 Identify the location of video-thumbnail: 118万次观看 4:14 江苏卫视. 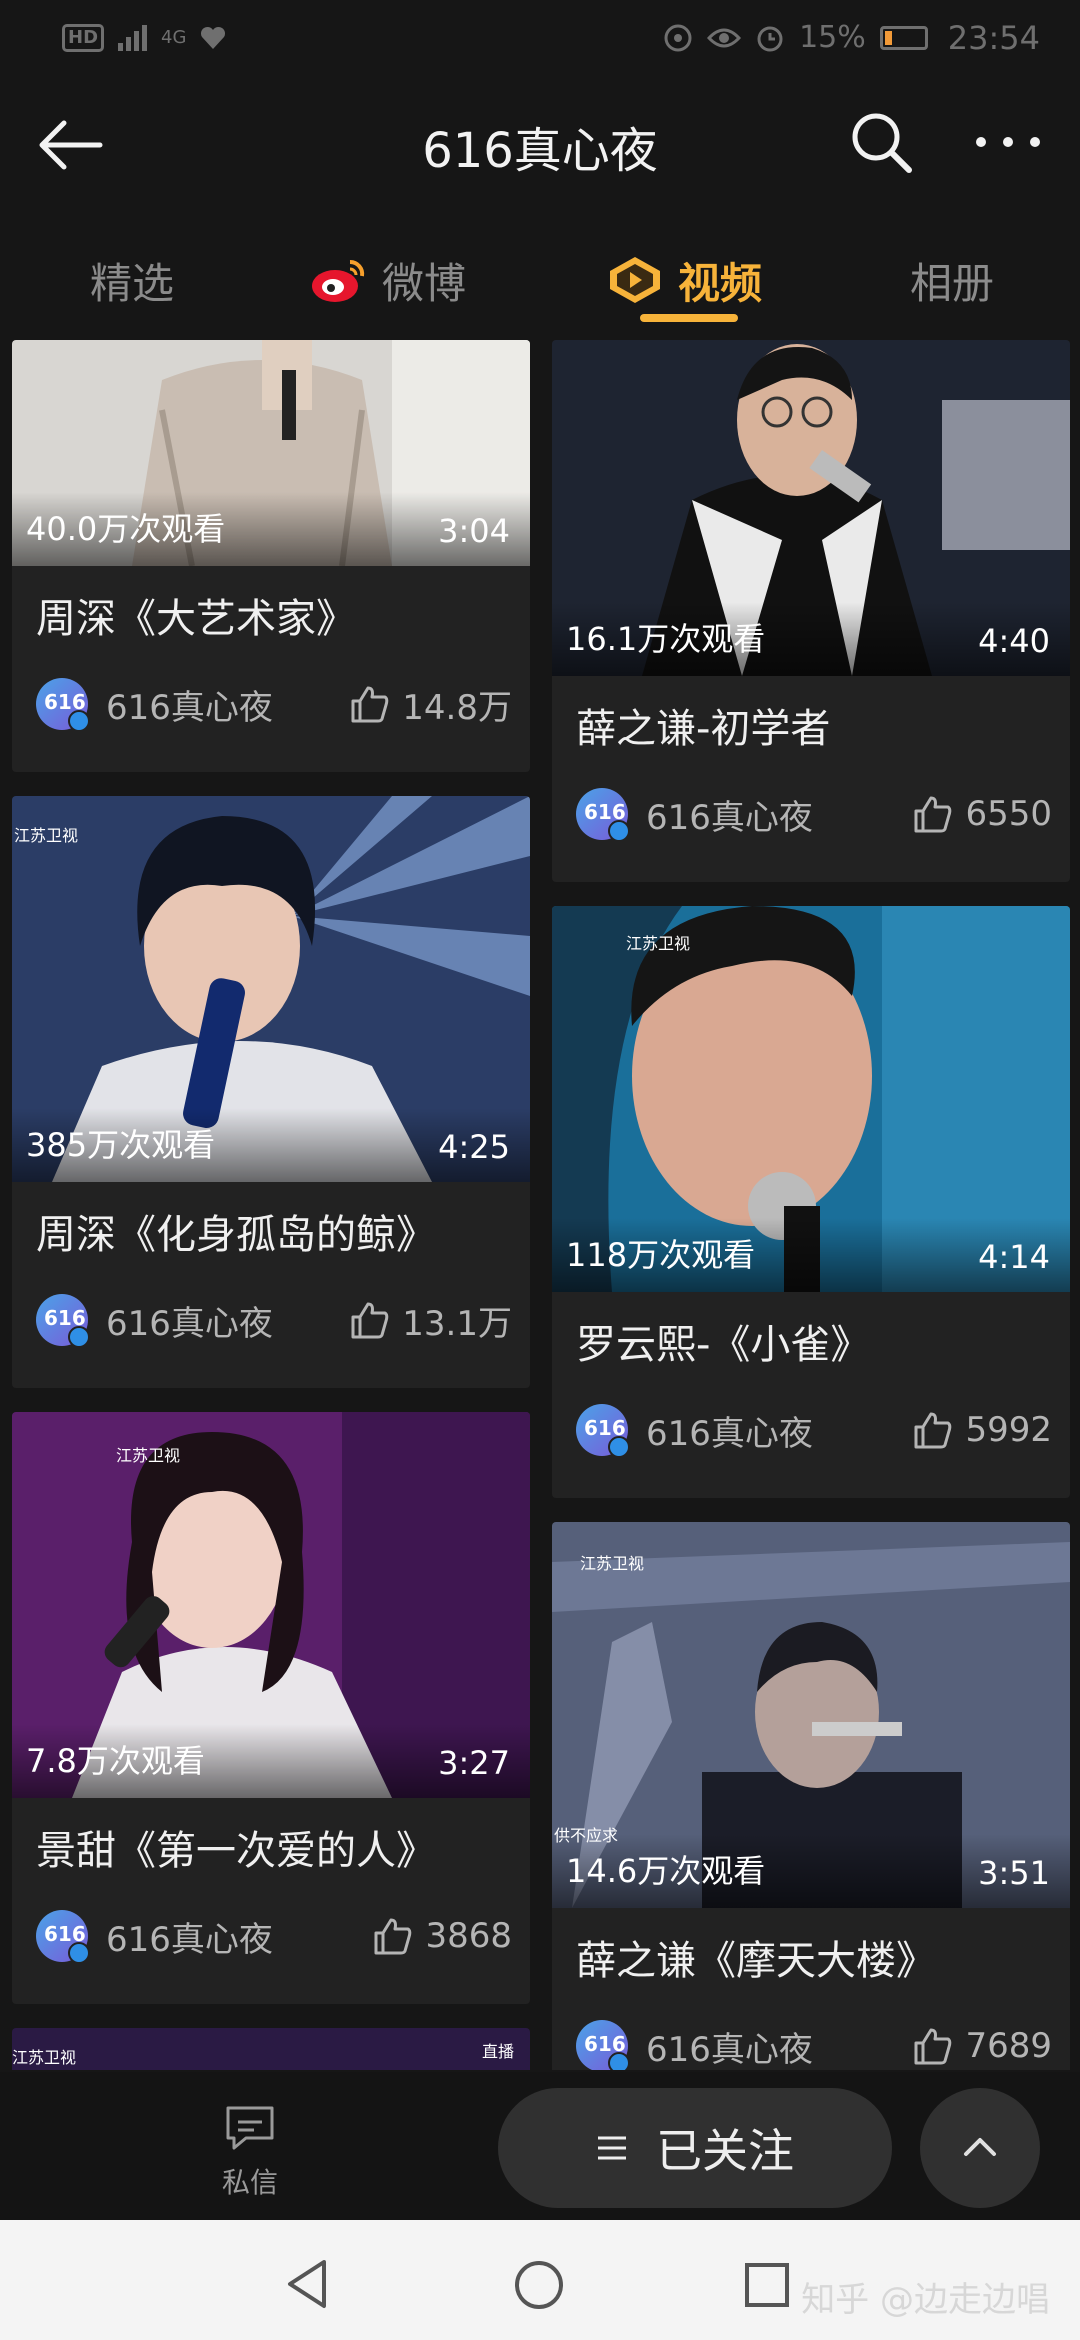
(811, 1099).